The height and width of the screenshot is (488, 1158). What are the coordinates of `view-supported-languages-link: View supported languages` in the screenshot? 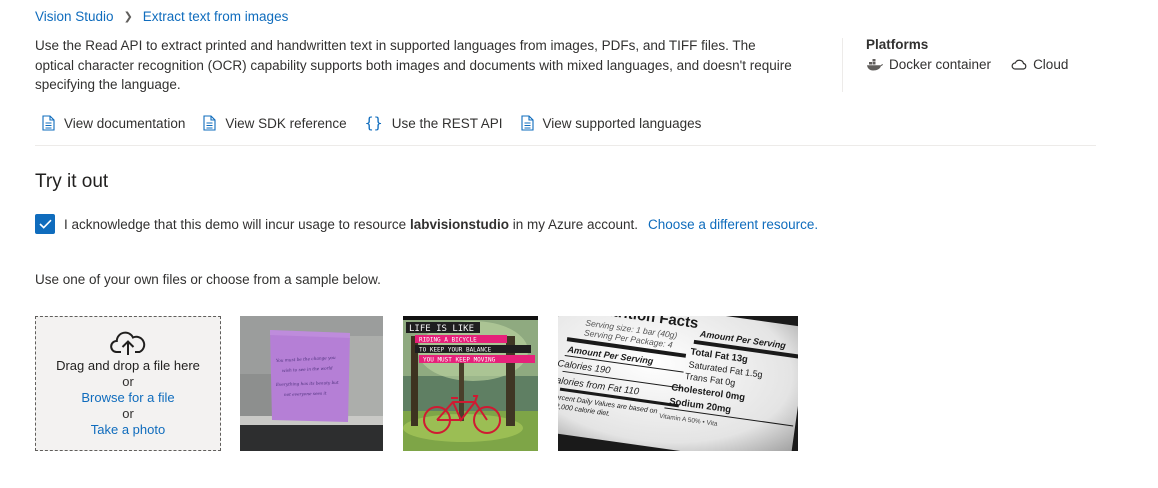 It's located at (611, 123).